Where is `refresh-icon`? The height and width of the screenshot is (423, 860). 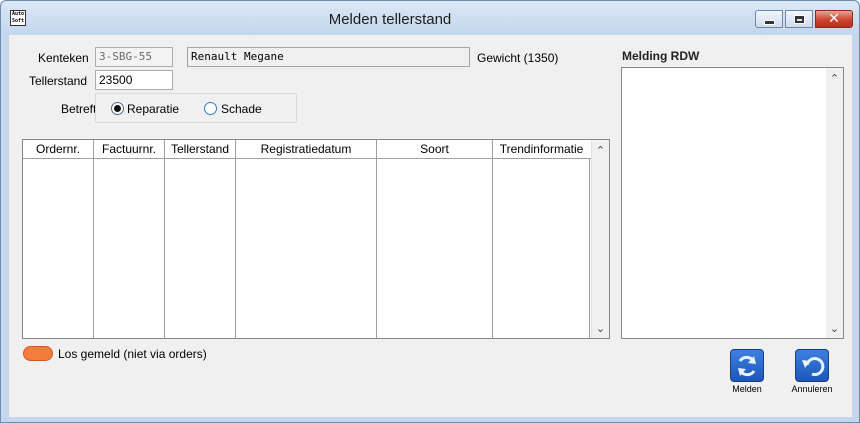 refresh-icon is located at coordinates (747, 365).